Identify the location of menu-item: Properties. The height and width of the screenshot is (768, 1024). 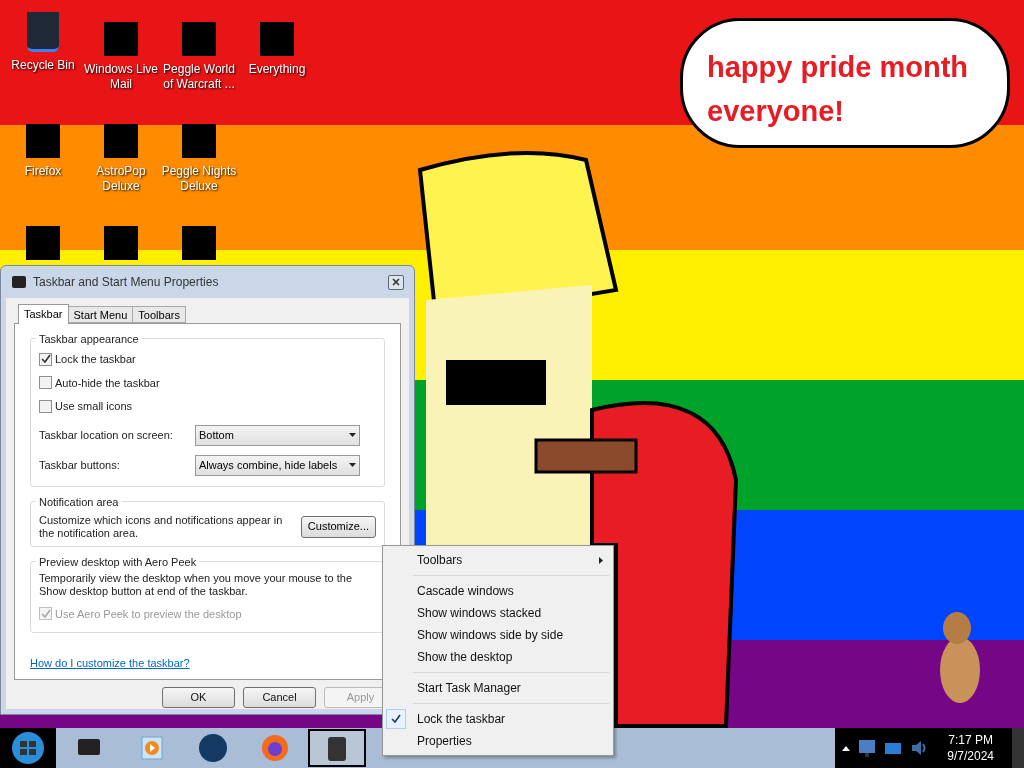
(498, 741).